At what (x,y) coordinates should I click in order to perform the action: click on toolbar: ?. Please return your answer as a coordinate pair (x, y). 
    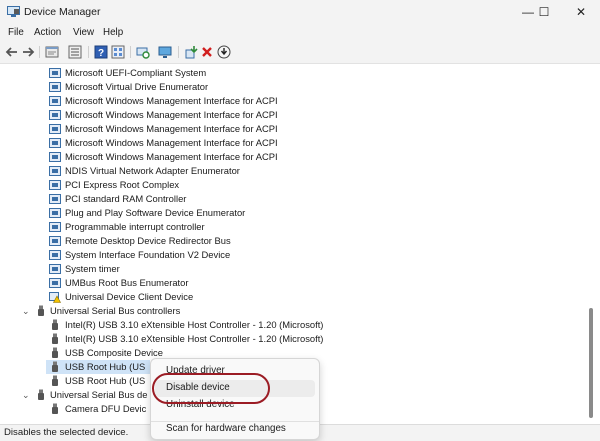
    Looking at the image, I should click on (300, 53).